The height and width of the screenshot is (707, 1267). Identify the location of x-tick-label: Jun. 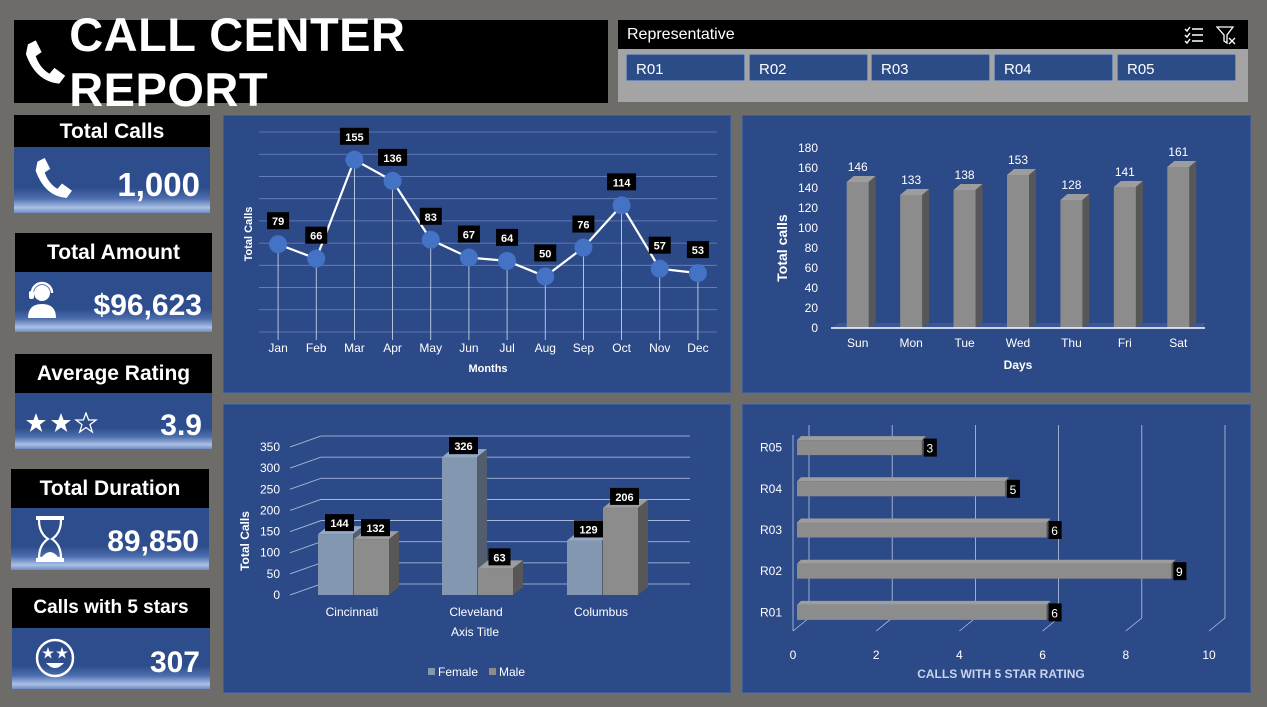
(468, 348).